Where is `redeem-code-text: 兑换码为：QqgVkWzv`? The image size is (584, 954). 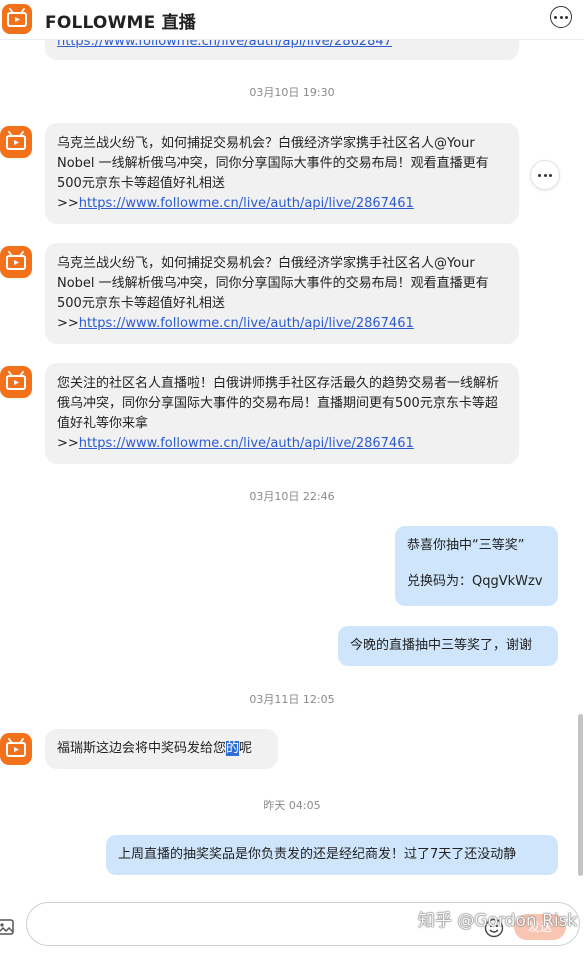 redeem-code-text: 兑换码为：QqgVkWzv is located at coordinates (475, 581).